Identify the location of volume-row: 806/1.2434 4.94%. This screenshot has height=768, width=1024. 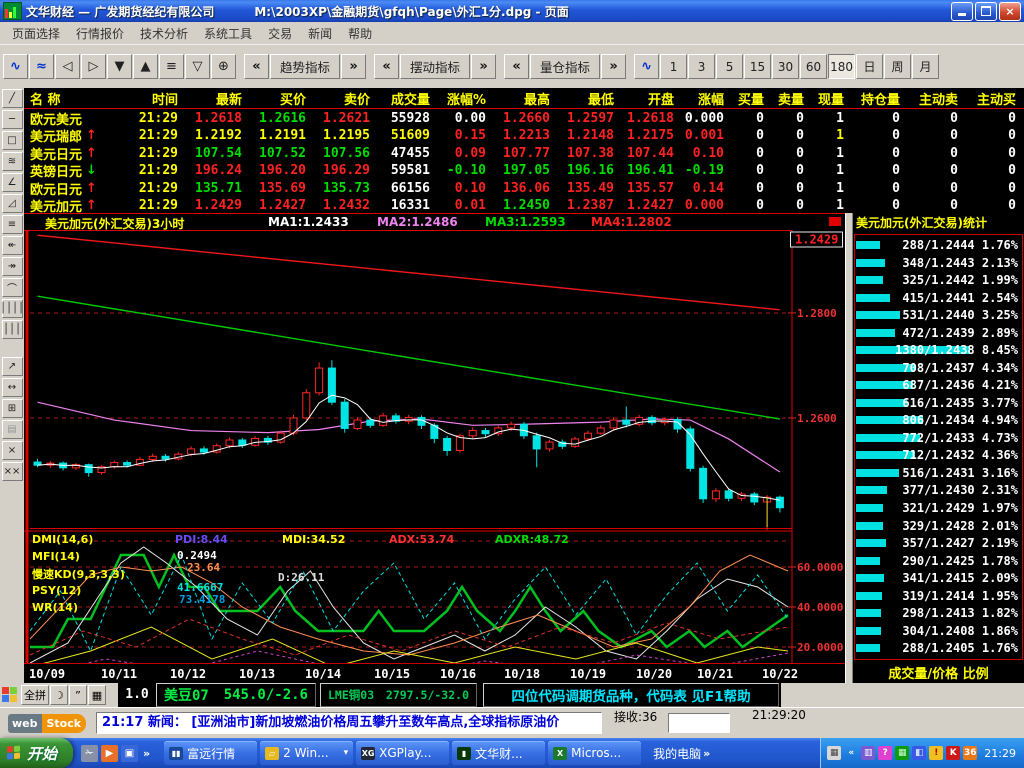
(938, 420).